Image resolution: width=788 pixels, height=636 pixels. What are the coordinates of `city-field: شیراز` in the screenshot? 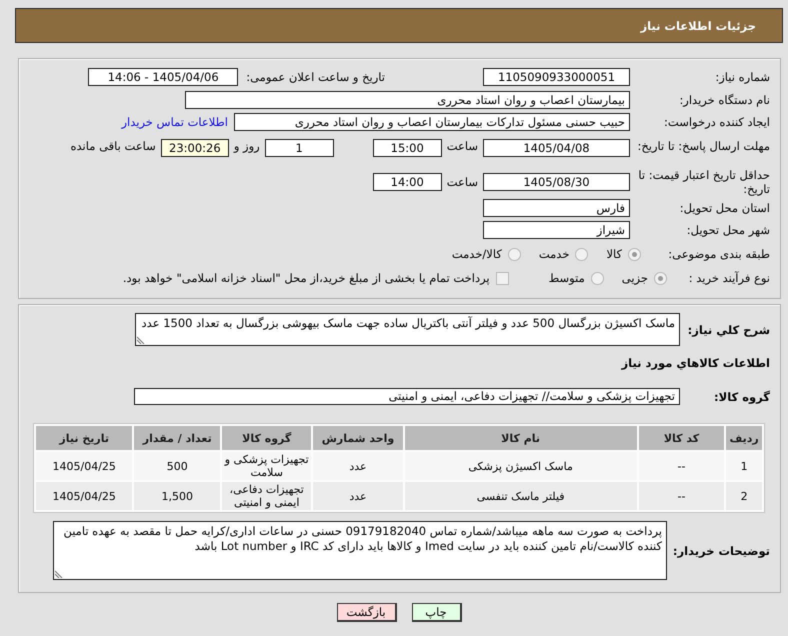 It's located at (556, 230).